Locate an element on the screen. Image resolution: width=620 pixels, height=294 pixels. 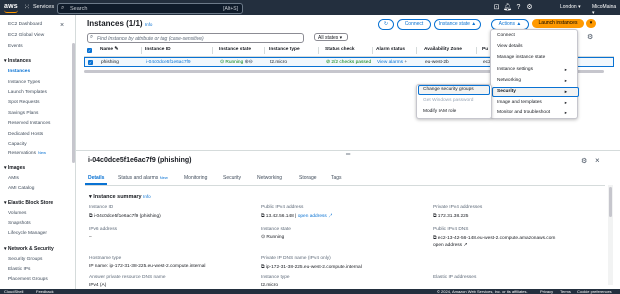
refresh-button: ↻ is located at coordinates (386, 24).